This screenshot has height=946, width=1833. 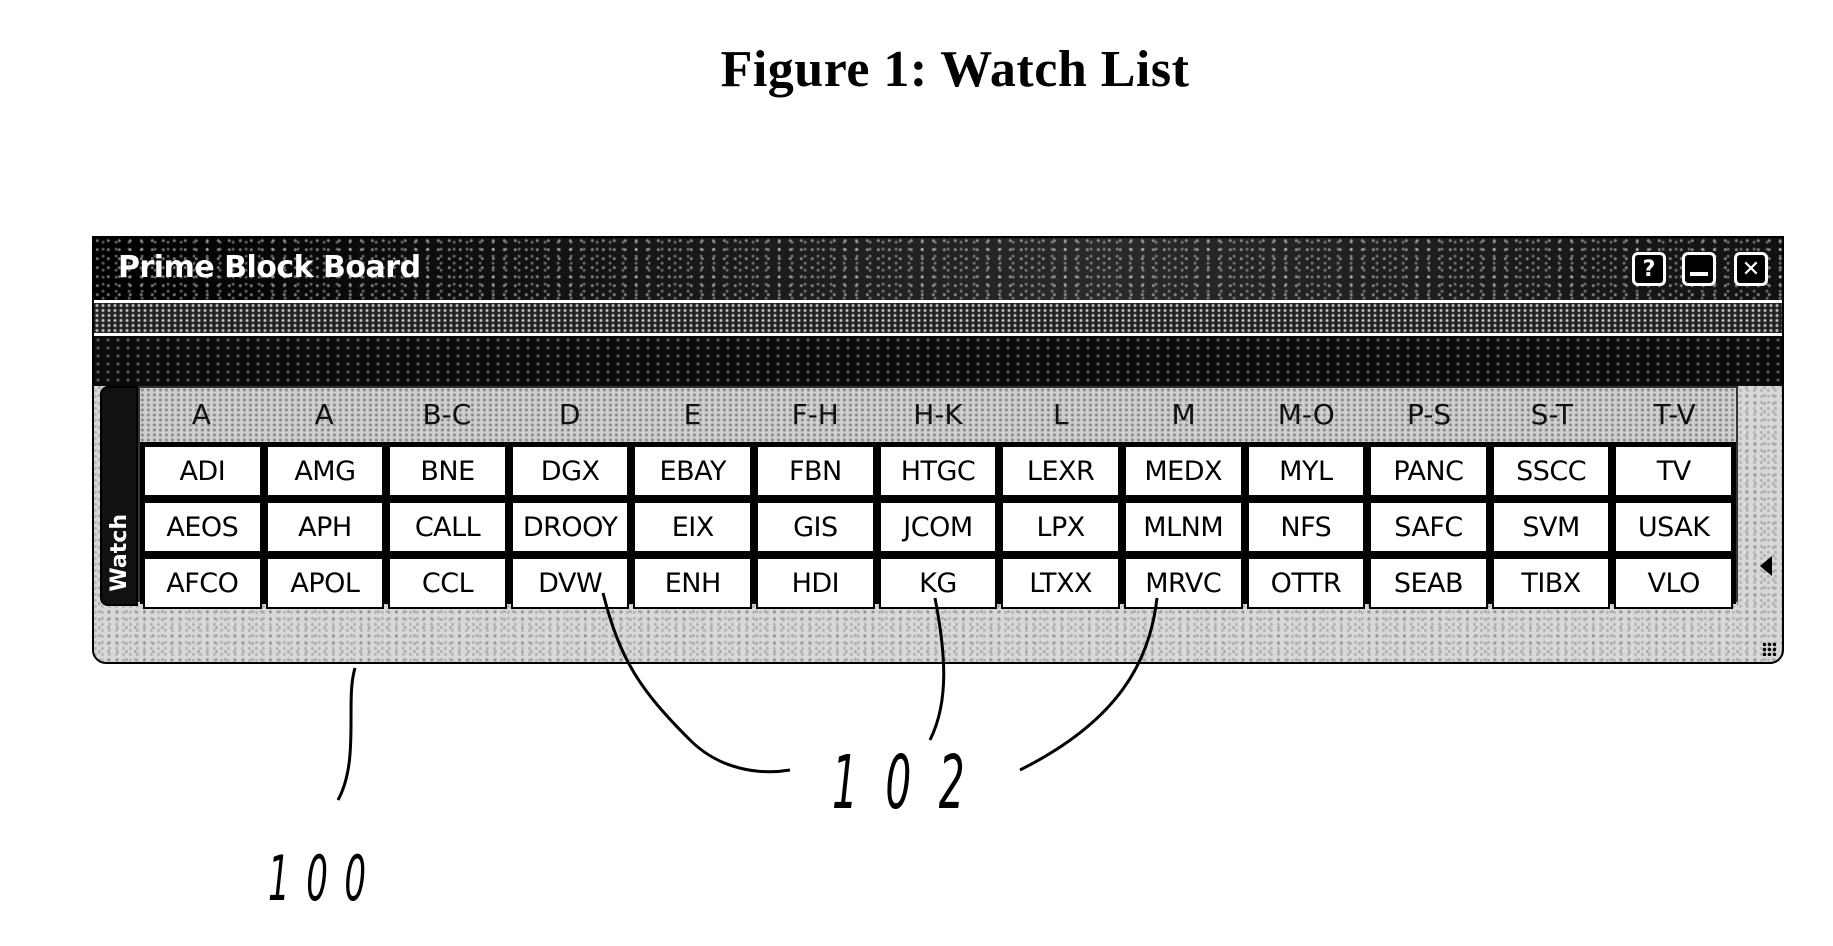 What do you see at coordinates (325, 878) in the screenshot?
I see `callout-label-100: 100` at bounding box center [325, 878].